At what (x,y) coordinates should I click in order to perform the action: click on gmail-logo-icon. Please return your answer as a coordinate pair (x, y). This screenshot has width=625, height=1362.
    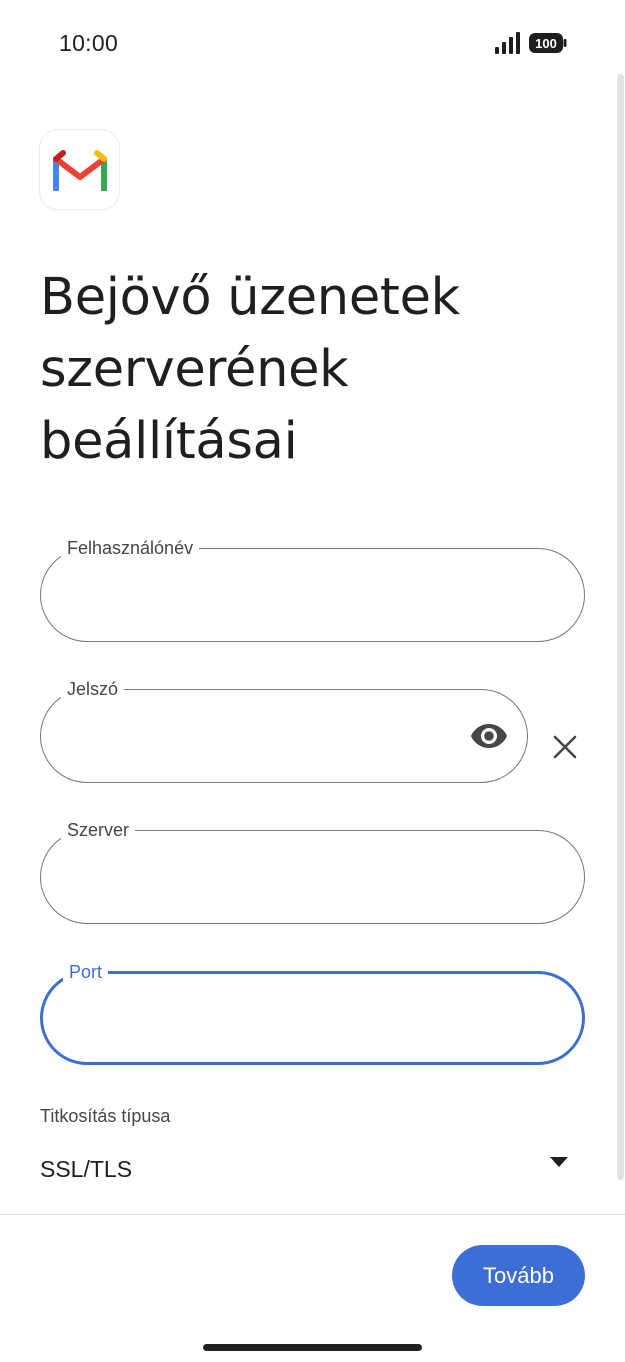
    Looking at the image, I should click on (80, 170).